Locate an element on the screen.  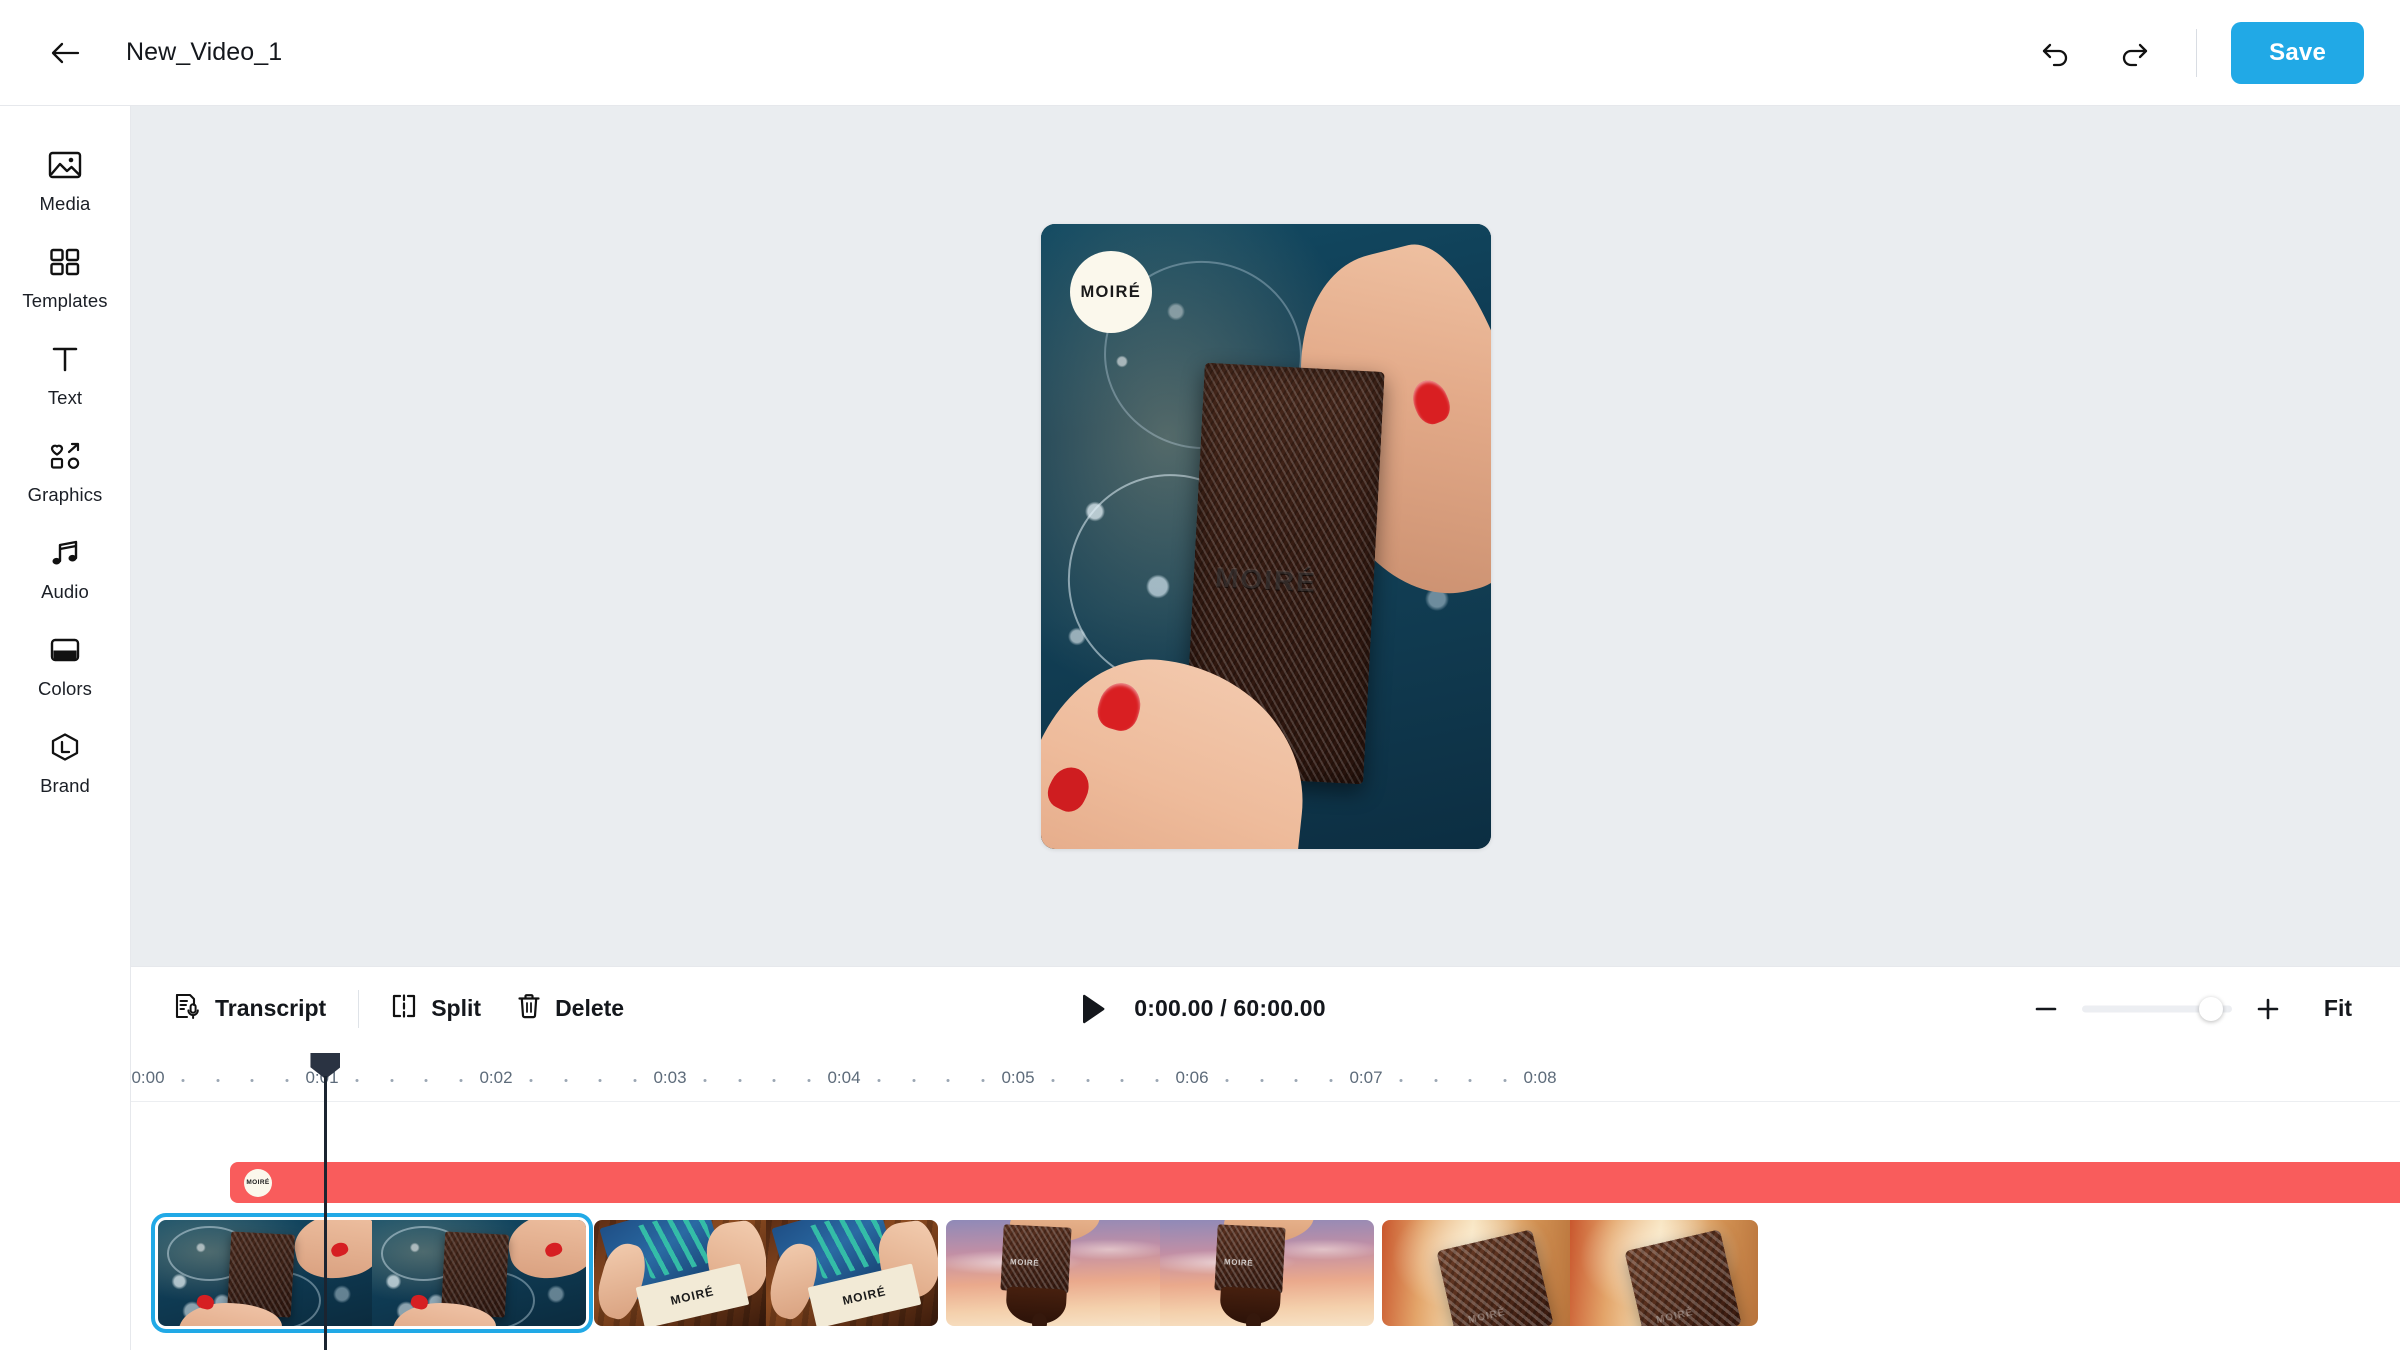
sidebar-item-colors: Colors is located at coordinates (65, 663).